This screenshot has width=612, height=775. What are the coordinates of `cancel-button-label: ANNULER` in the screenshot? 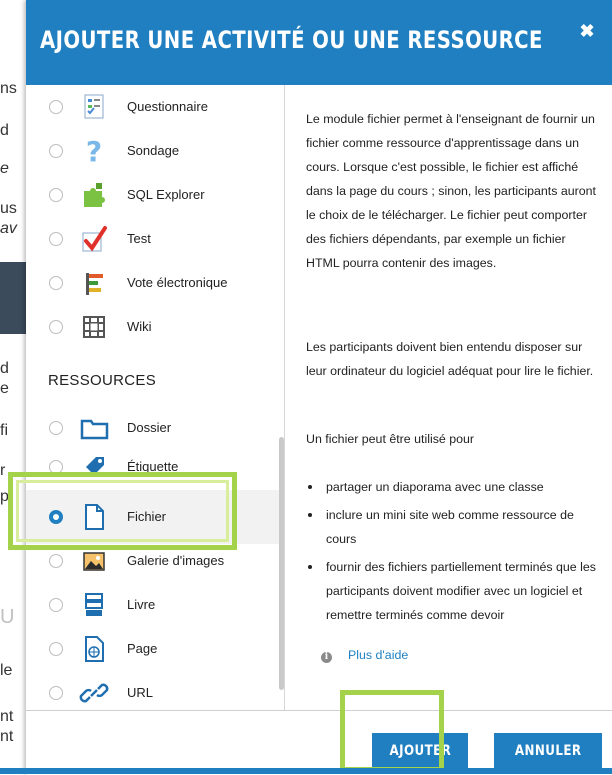 It's located at (548, 751).